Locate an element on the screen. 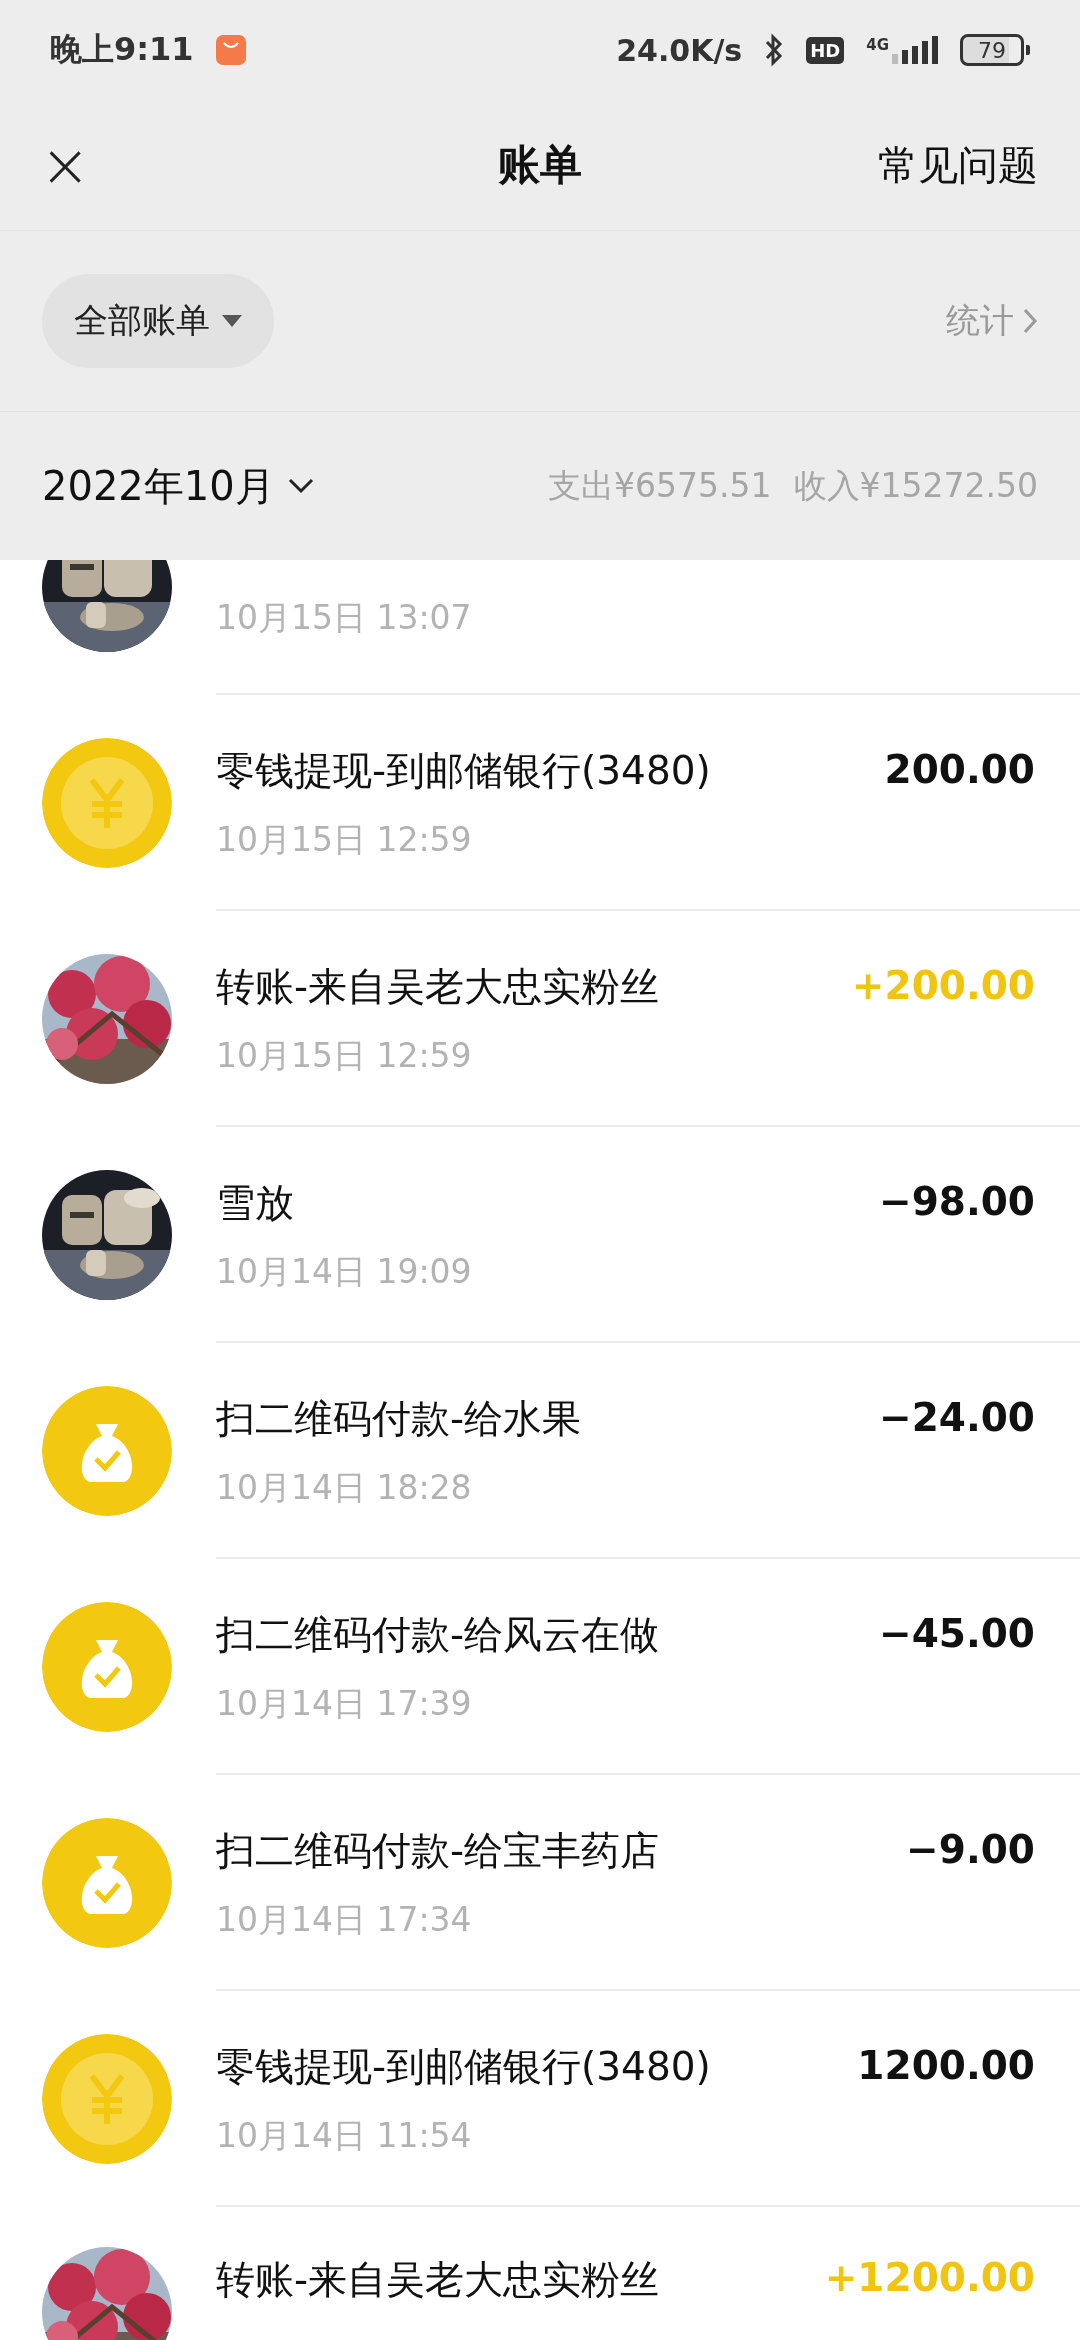 The width and height of the screenshot is (1080, 2340). faq-link: 常见问题 is located at coordinates (958, 165).